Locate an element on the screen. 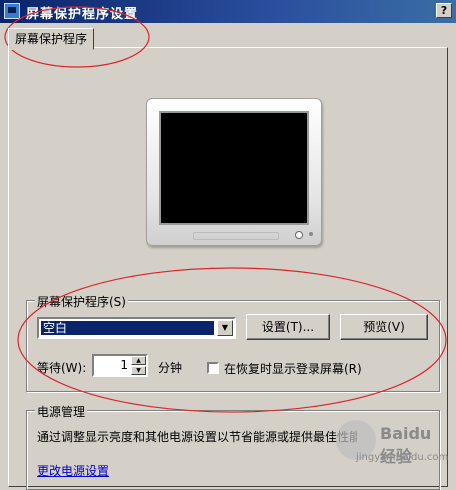  preview-button: 预览(V) is located at coordinates (384, 327).